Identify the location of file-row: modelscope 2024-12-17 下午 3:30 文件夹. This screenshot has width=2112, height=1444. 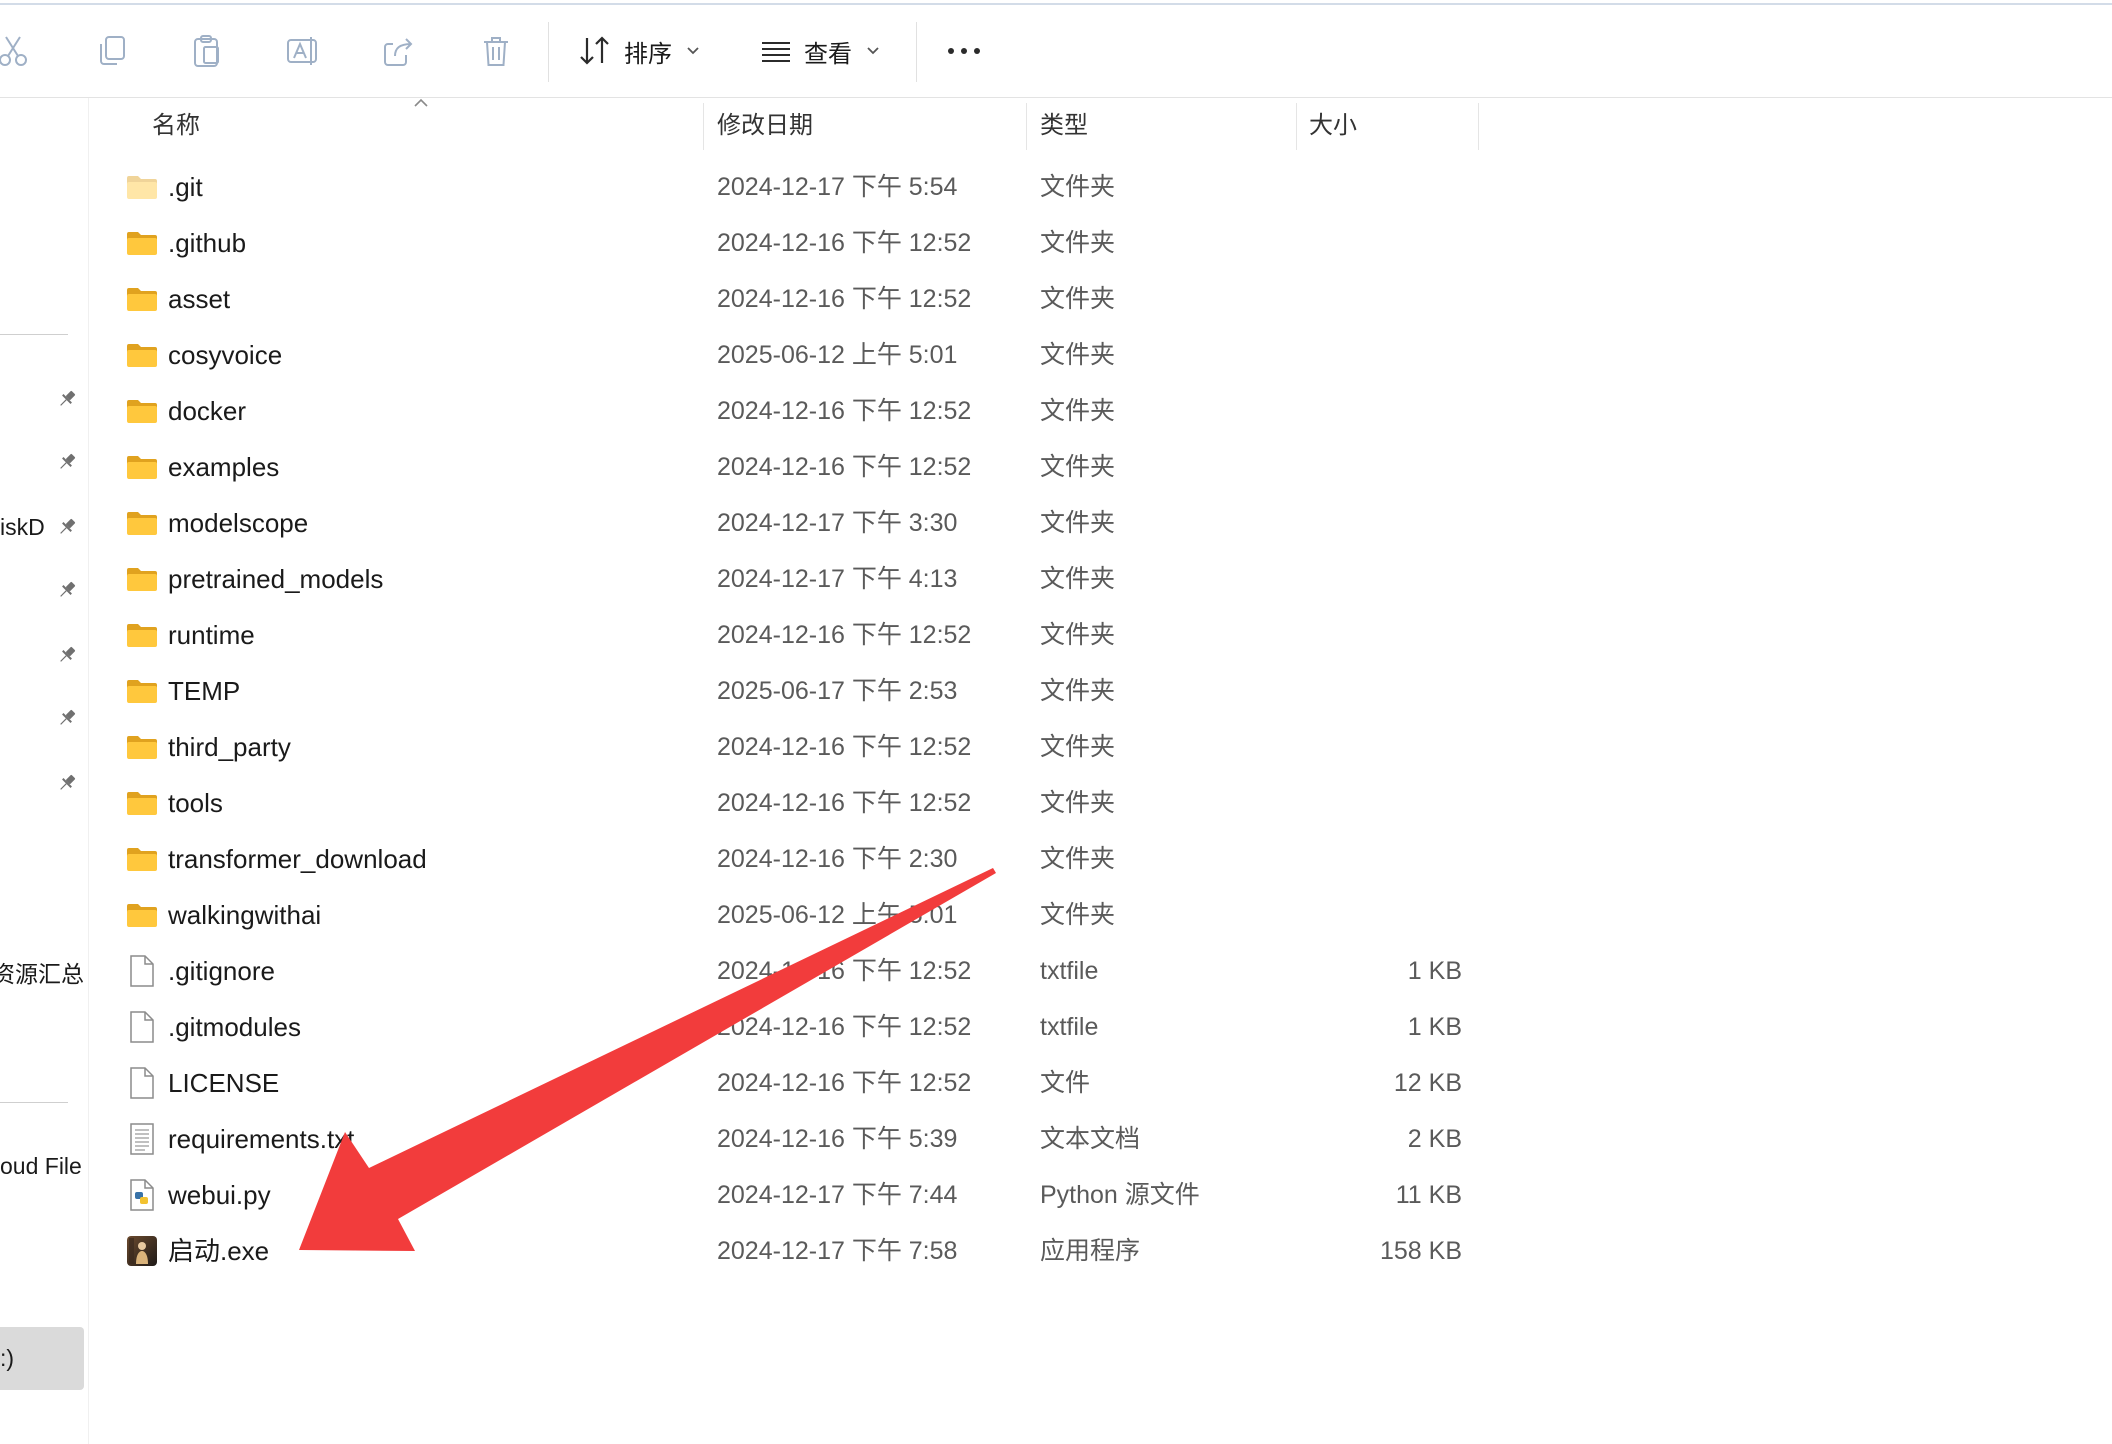
(784, 523).